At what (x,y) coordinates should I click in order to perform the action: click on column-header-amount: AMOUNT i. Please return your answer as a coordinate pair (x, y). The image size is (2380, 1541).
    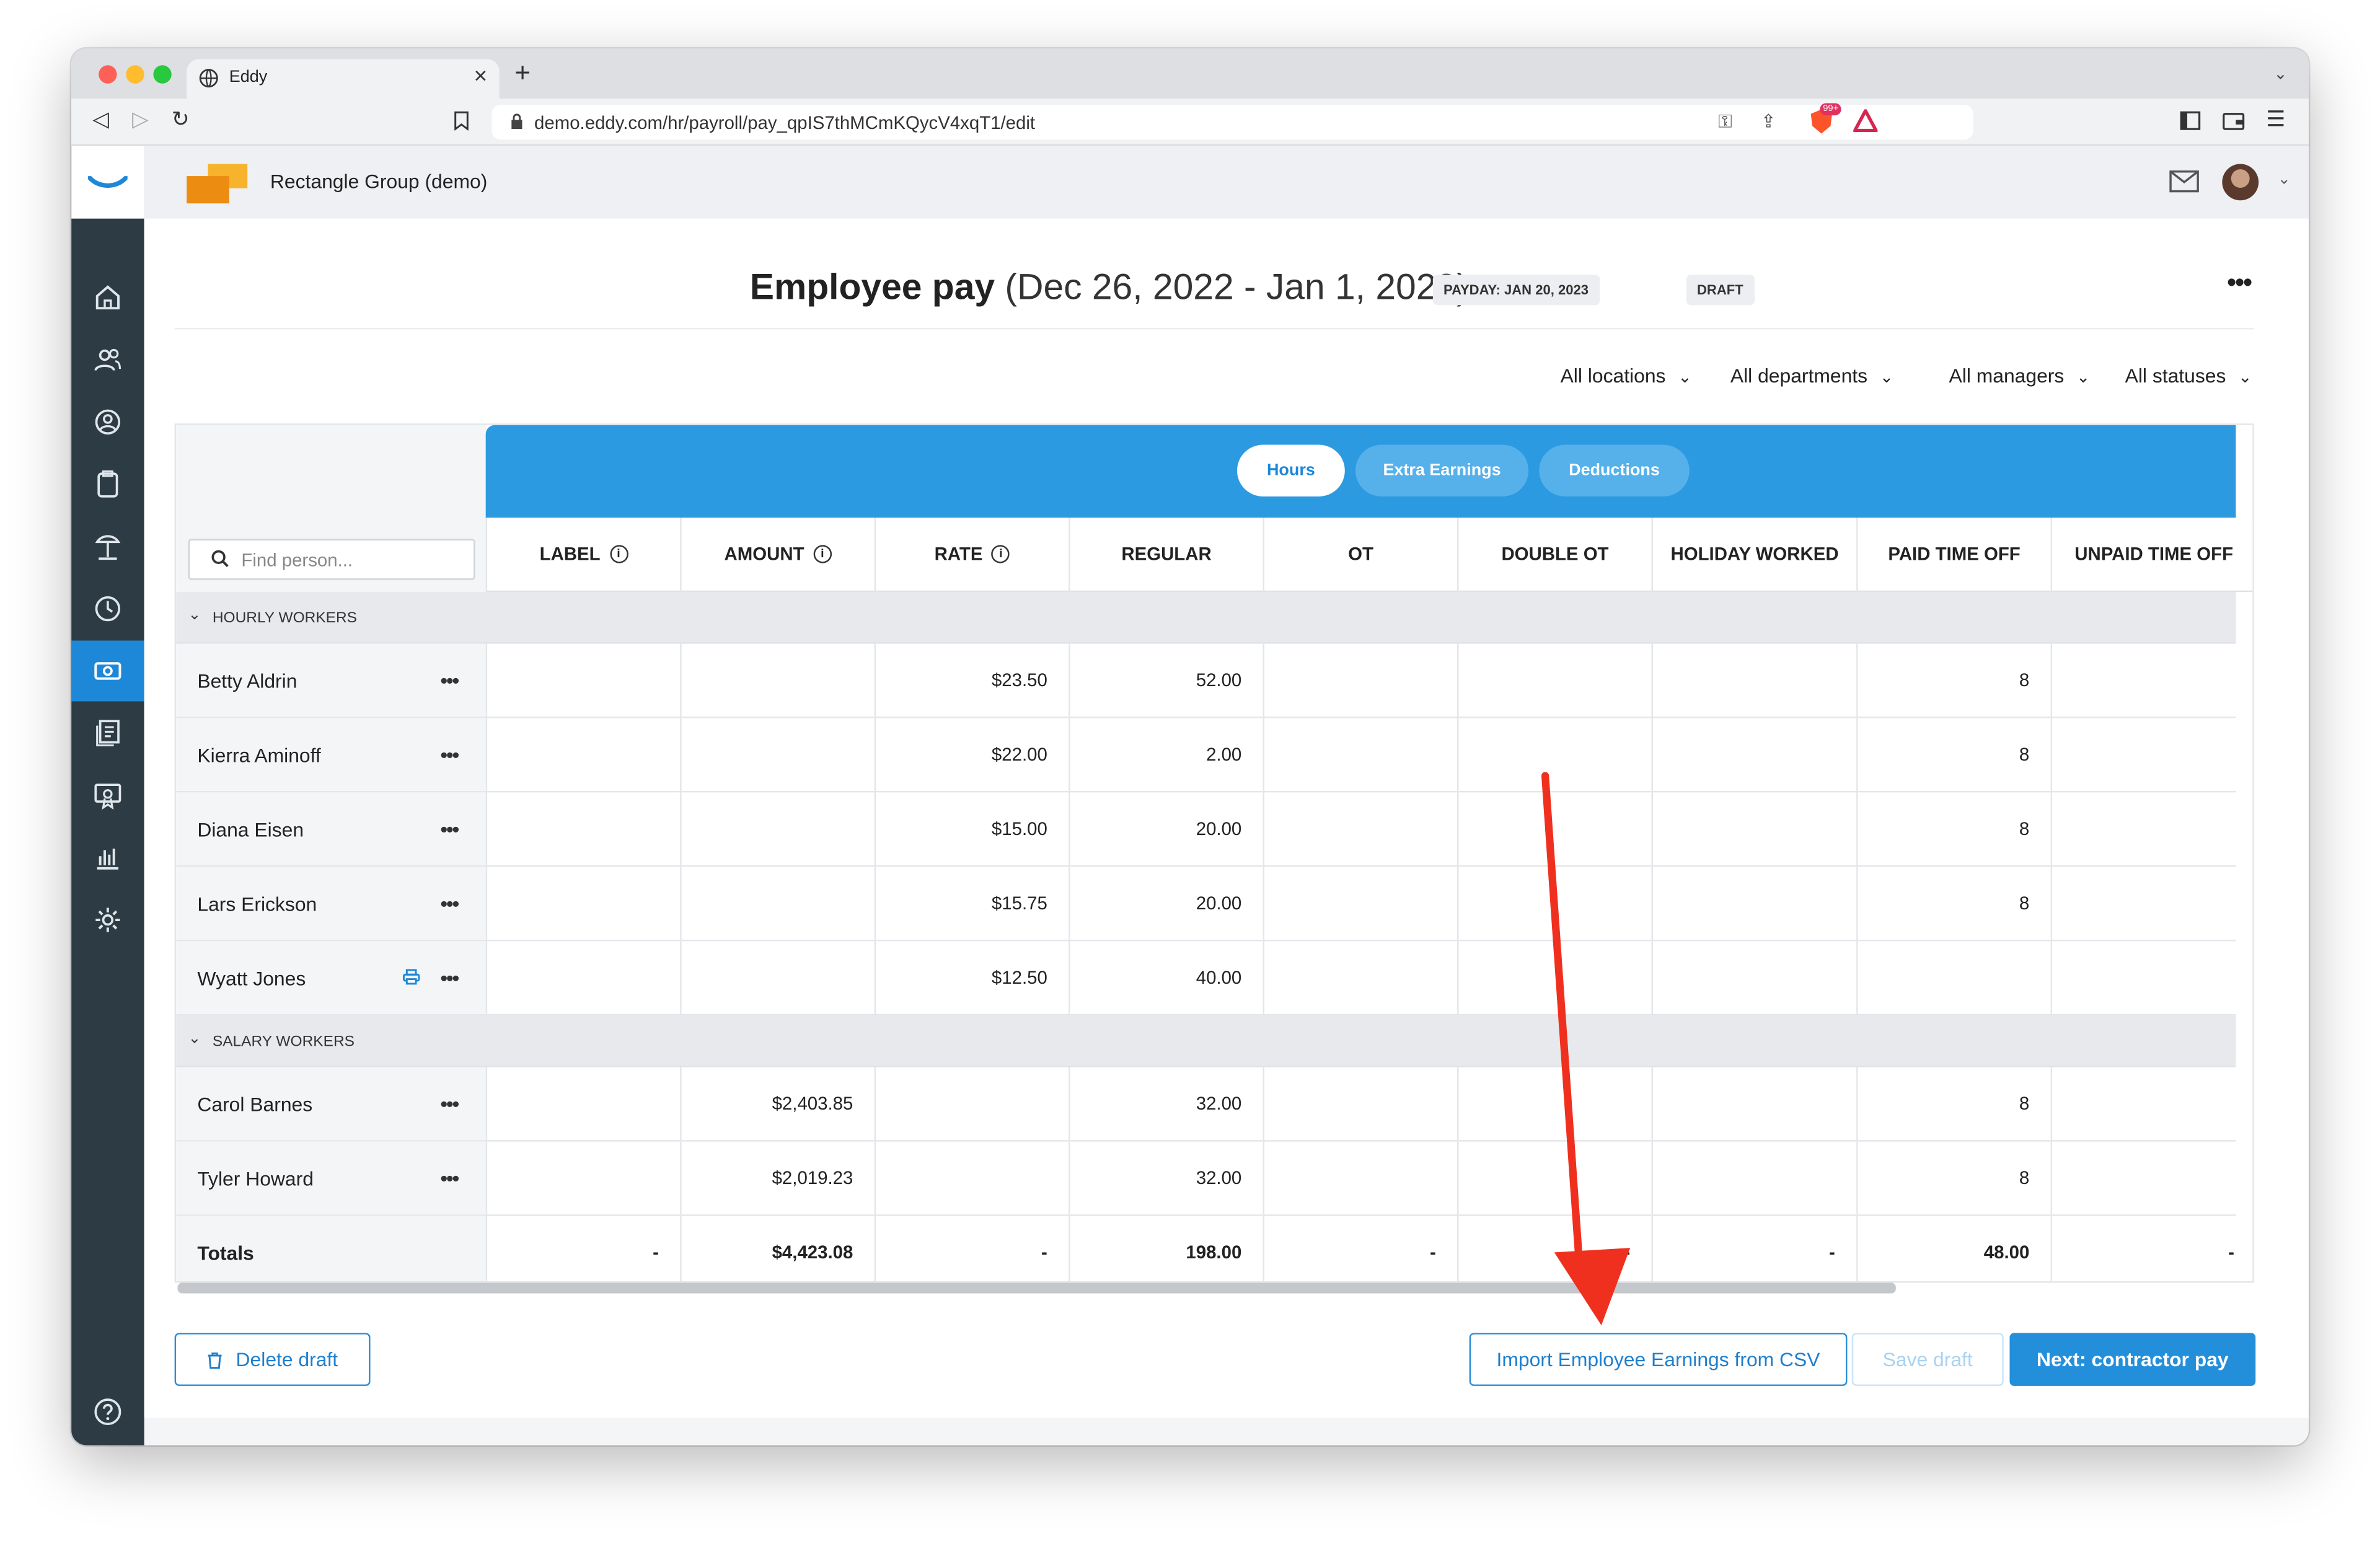
    Looking at the image, I should click on (777, 555).